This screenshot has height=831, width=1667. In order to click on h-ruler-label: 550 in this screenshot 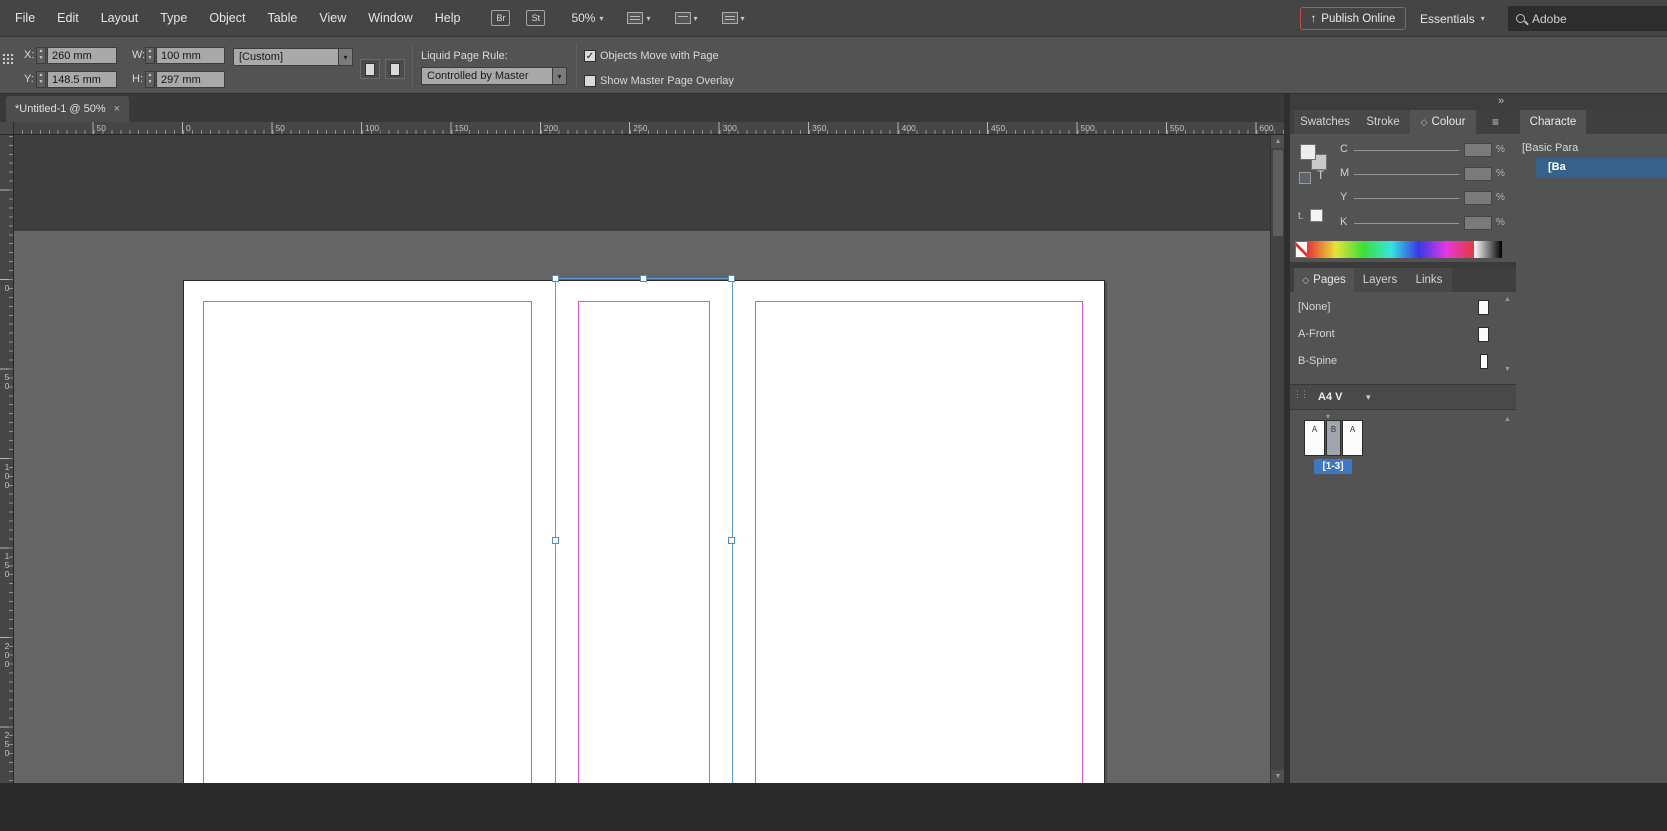, I will do `click(1177, 128)`.